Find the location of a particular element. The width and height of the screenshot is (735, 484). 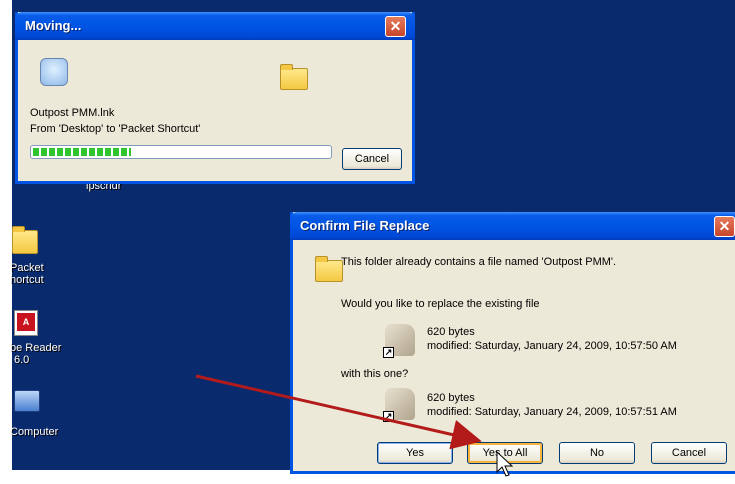

computer-icon is located at coordinates (27, 401).